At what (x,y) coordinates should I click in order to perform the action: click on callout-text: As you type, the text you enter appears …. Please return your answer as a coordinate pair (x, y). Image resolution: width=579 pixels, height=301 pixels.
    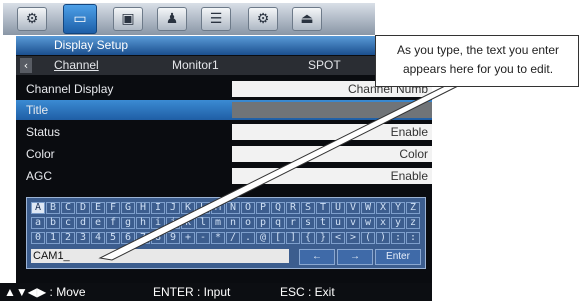
    Looking at the image, I should click on (477, 60).